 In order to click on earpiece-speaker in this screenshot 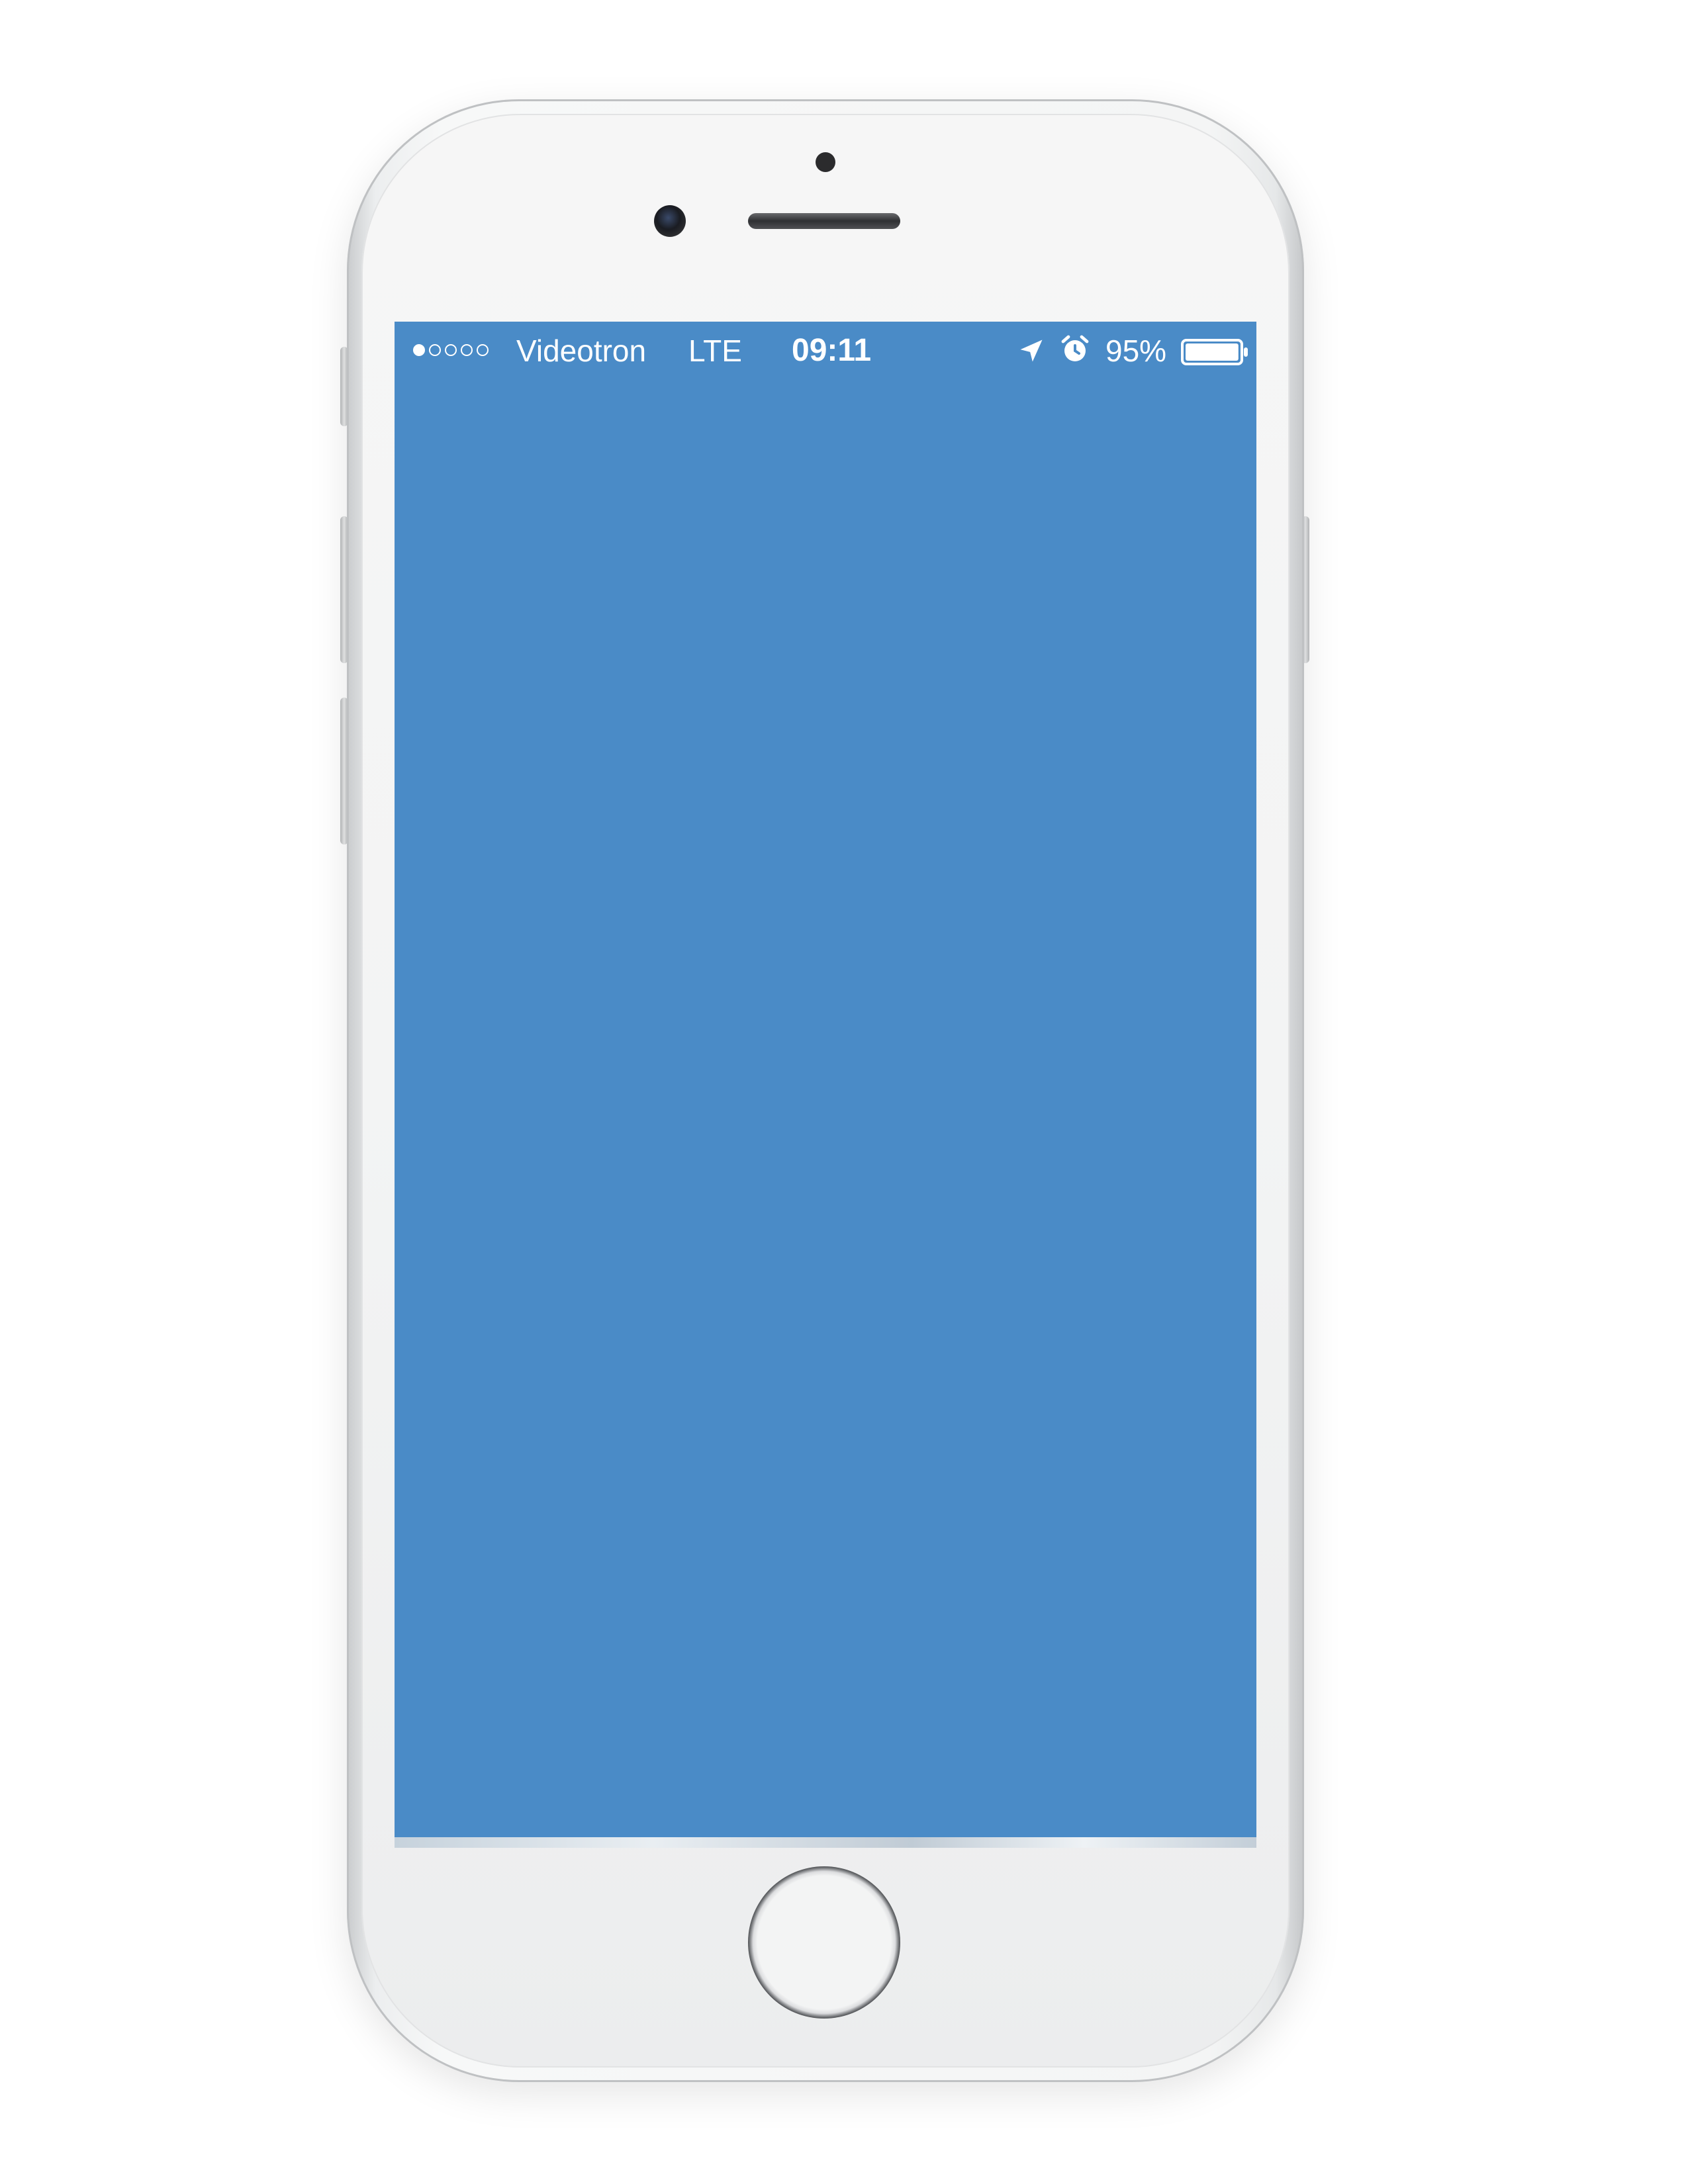, I will do `click(824, 221)`.